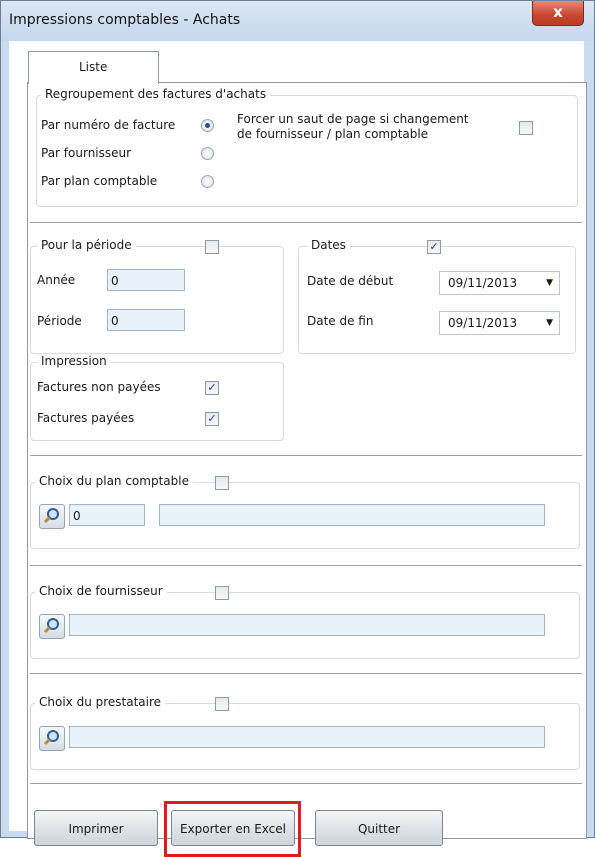  I want to click on chart-search-button, so click(52, 516).